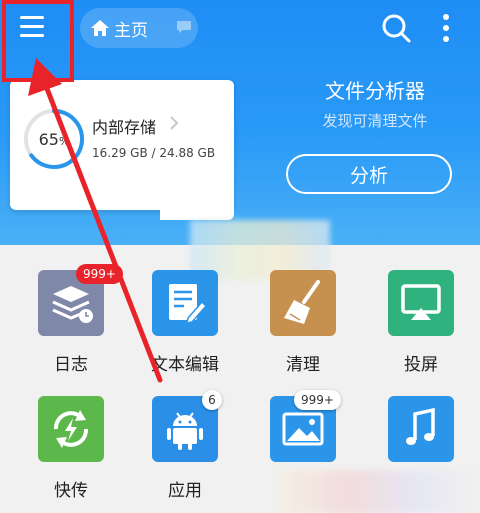 This screenshot has width=480, height=513. Describe the element at coordinates (174, 123) in the screenshot. I see `chevron-right-icon` at that location.